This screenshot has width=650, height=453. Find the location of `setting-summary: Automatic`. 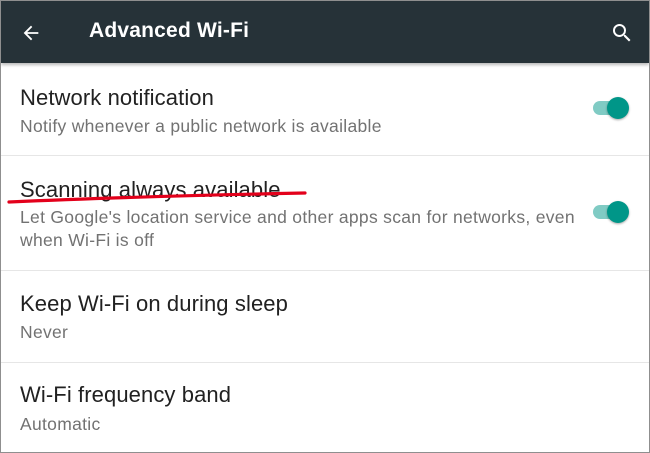

setting-summary: Automatic is located at coordinates (60, 424).